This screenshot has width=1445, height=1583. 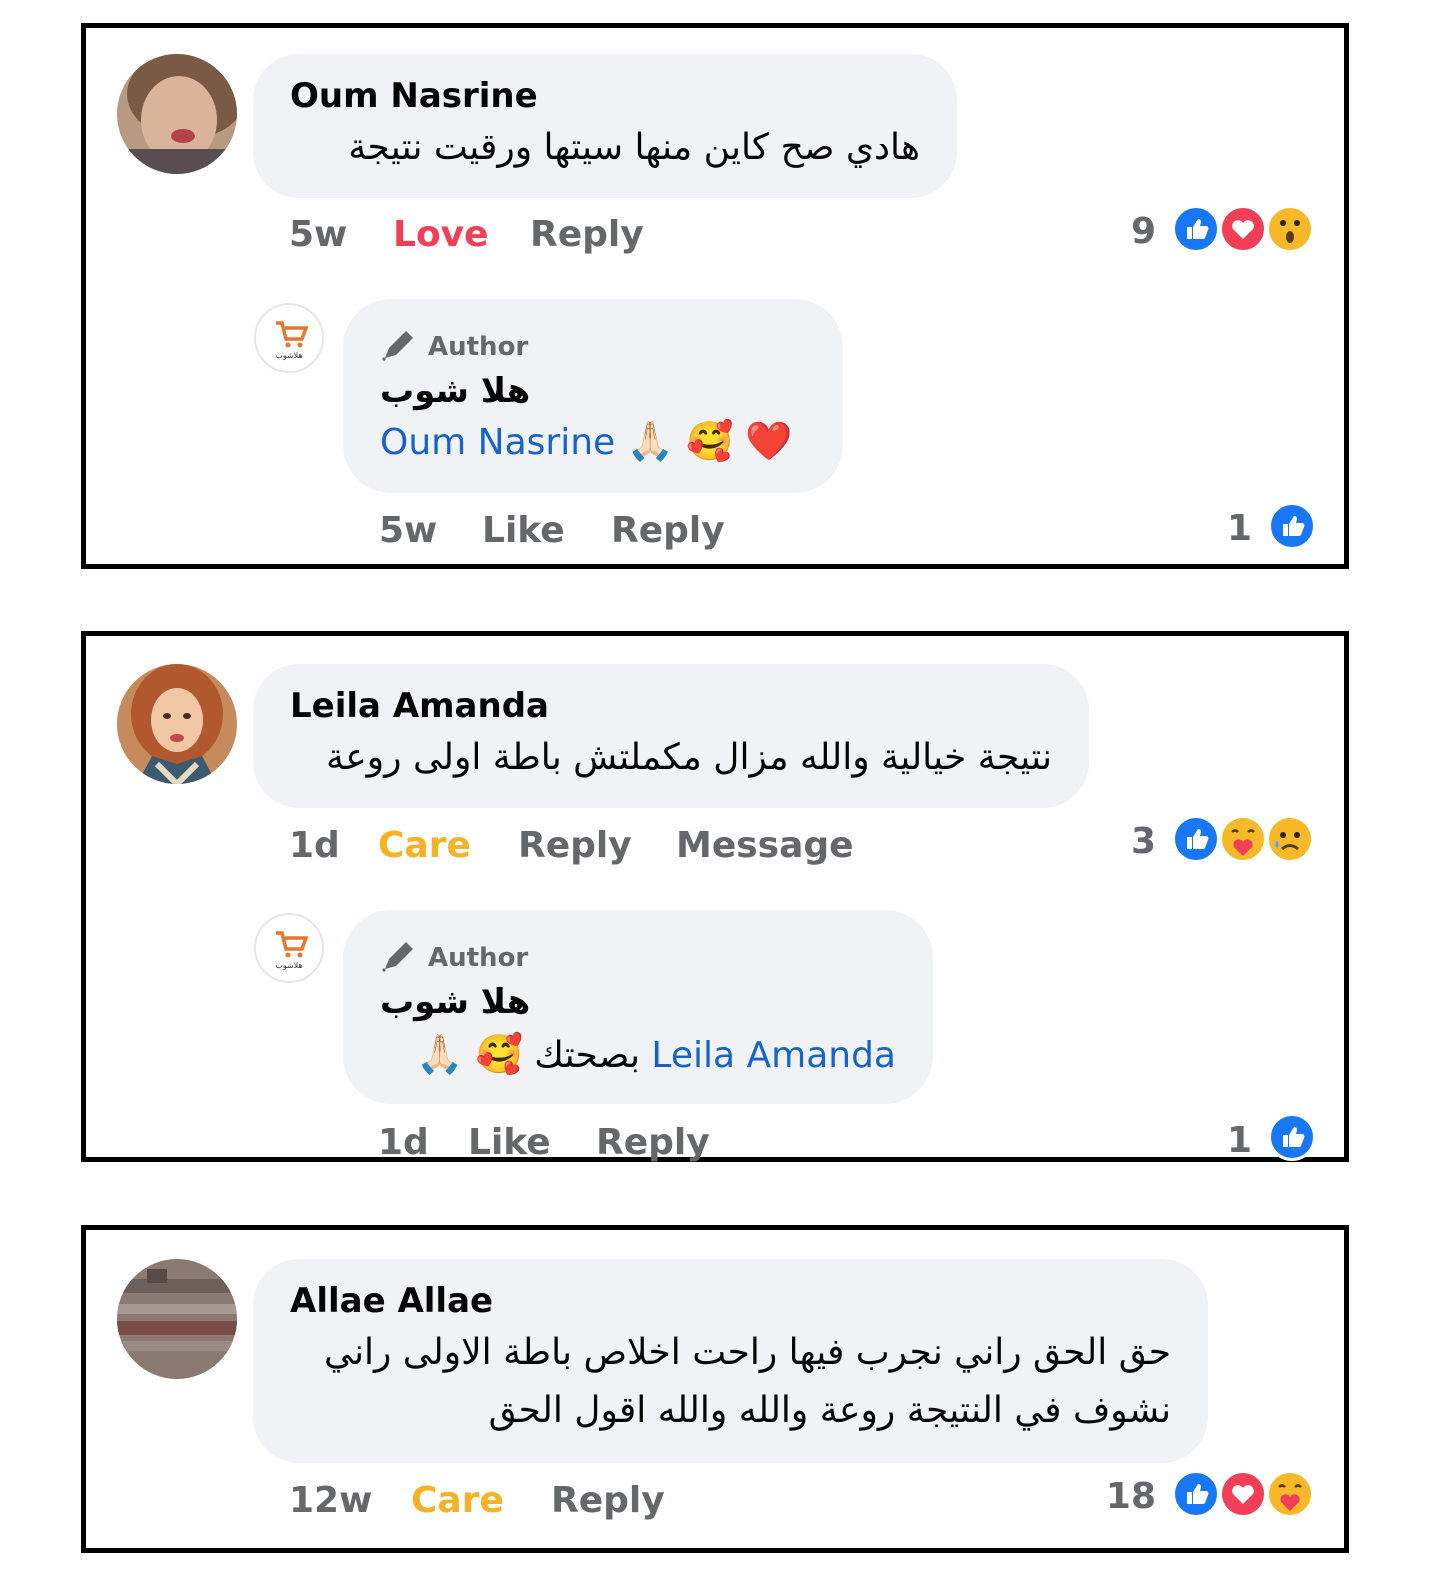 I want to click on sad-reaction-icon, so click(x=1290, y=839).